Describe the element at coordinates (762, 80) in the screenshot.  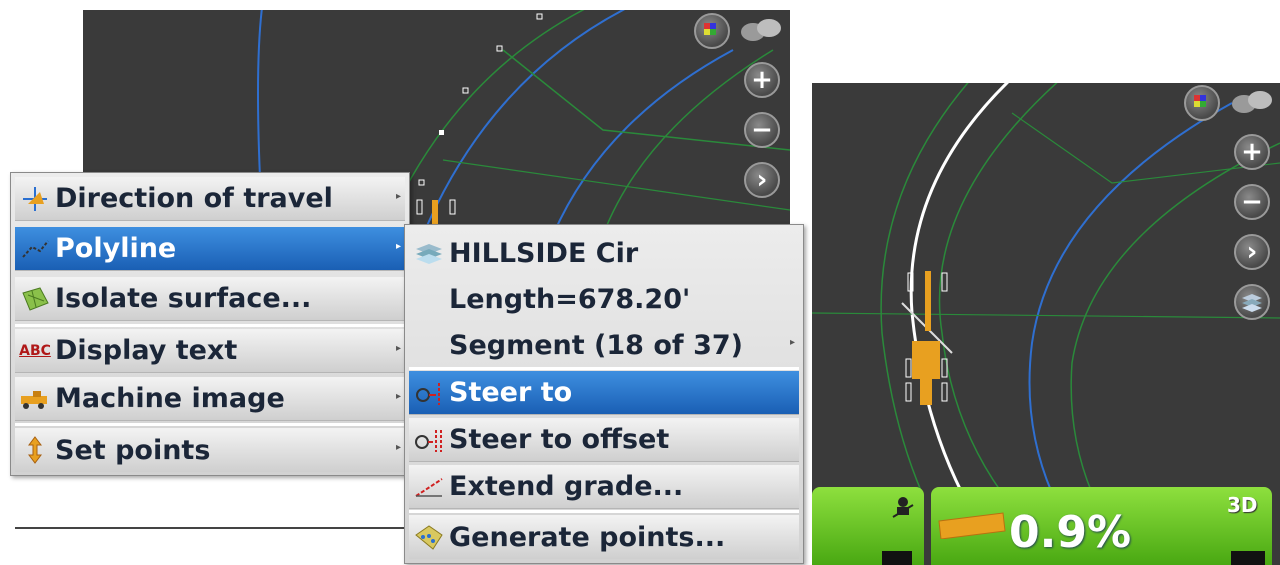
I see `zoom-in-icon: +` at that location.